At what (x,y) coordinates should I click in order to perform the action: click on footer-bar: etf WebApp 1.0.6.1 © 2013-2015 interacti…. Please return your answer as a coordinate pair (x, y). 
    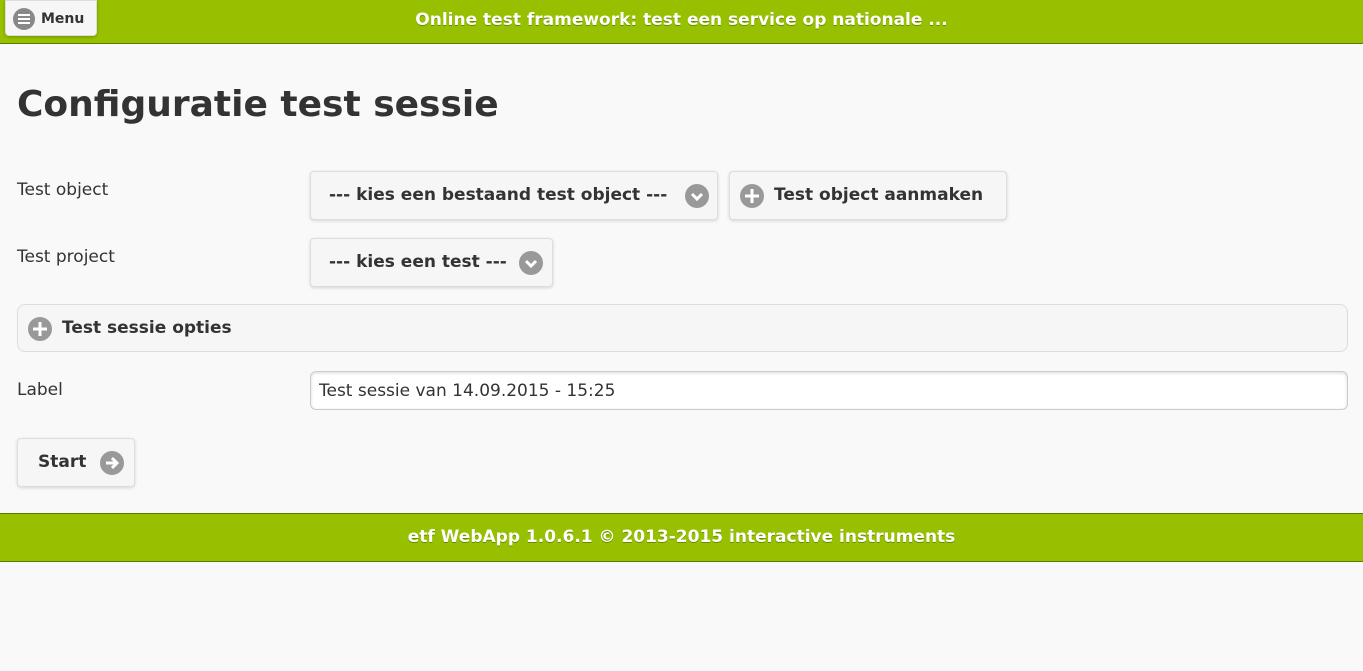
    Looking at the image, I should click on (681, 537).